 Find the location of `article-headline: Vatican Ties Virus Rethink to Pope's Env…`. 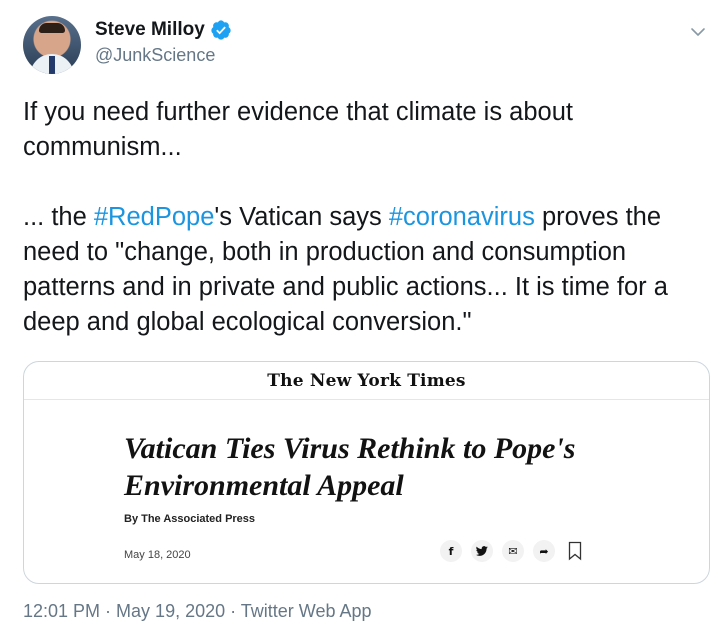

article-headline: Vatican Ties Virus Rethink to Pope's Env… is located at coordinates (364, 467).